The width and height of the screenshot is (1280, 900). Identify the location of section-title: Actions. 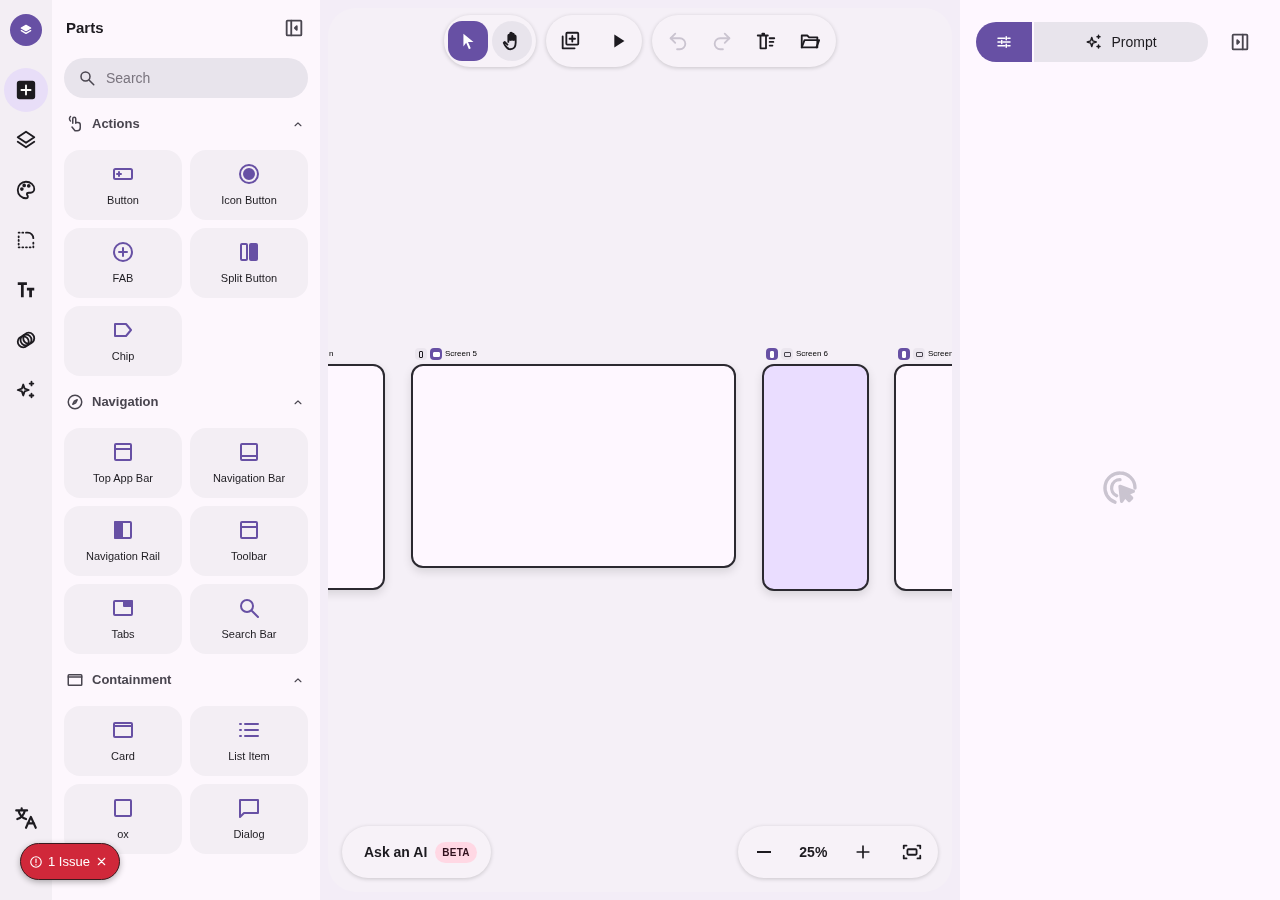
(116, 124).